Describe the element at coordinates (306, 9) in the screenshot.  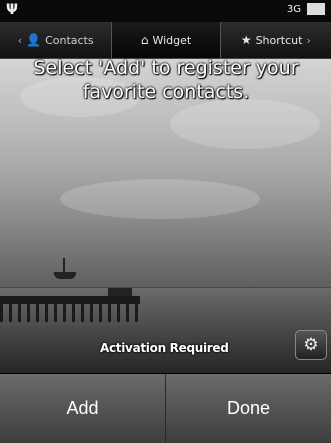
I see `status-right: 3G` at that location.